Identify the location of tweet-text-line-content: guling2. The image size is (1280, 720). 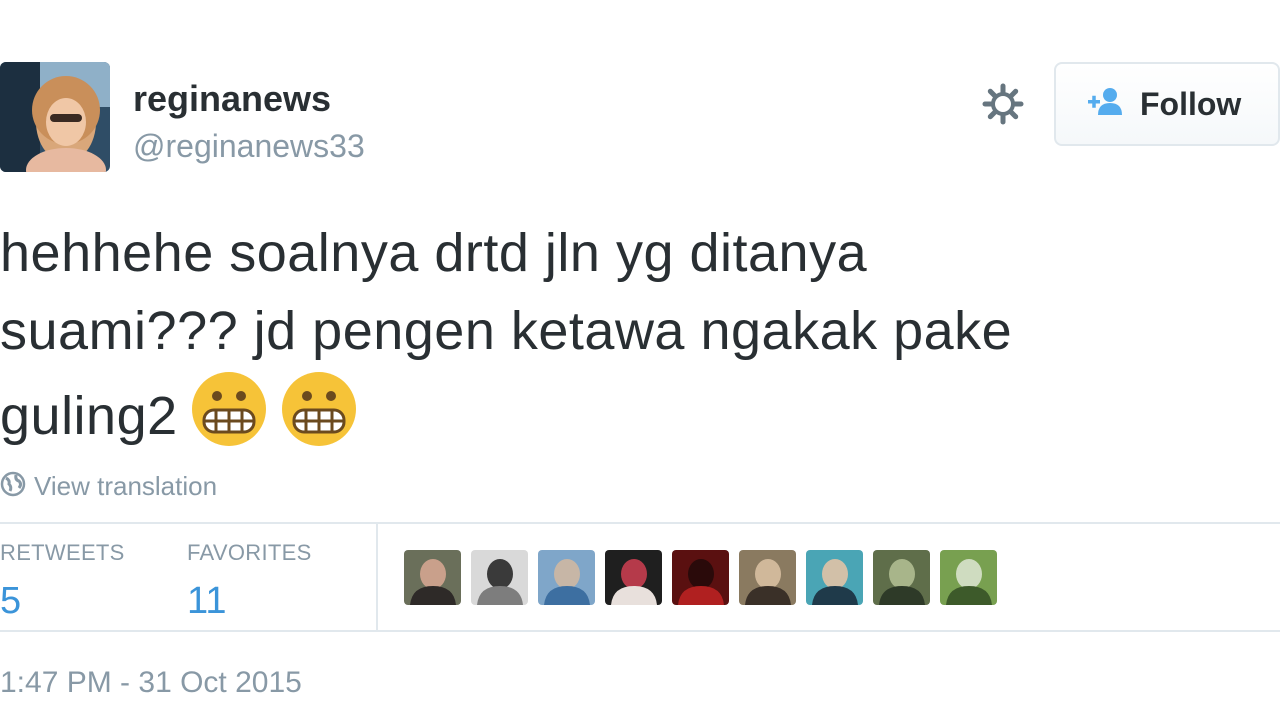
(89, 416).